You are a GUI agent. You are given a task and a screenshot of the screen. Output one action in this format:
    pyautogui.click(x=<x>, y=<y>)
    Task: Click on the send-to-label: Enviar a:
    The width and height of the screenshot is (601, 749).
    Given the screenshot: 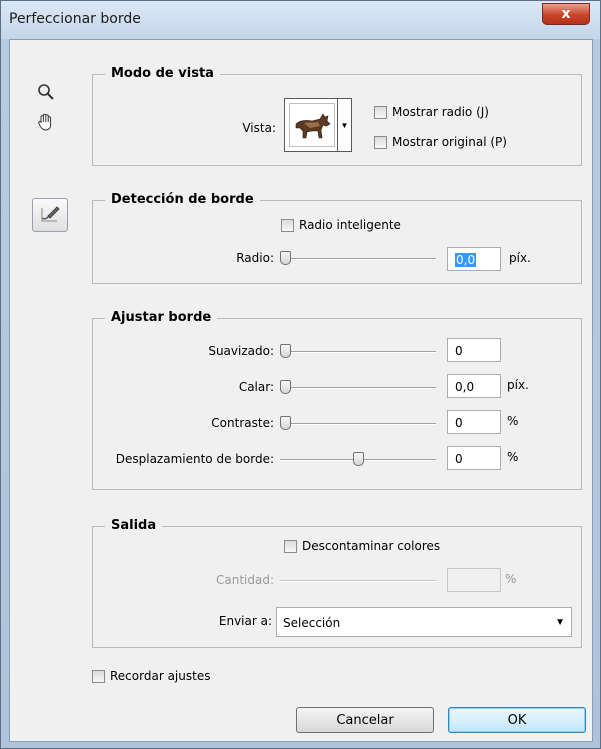 What is the action you would take?
    pyautogui.click(x=245, y=621)
    